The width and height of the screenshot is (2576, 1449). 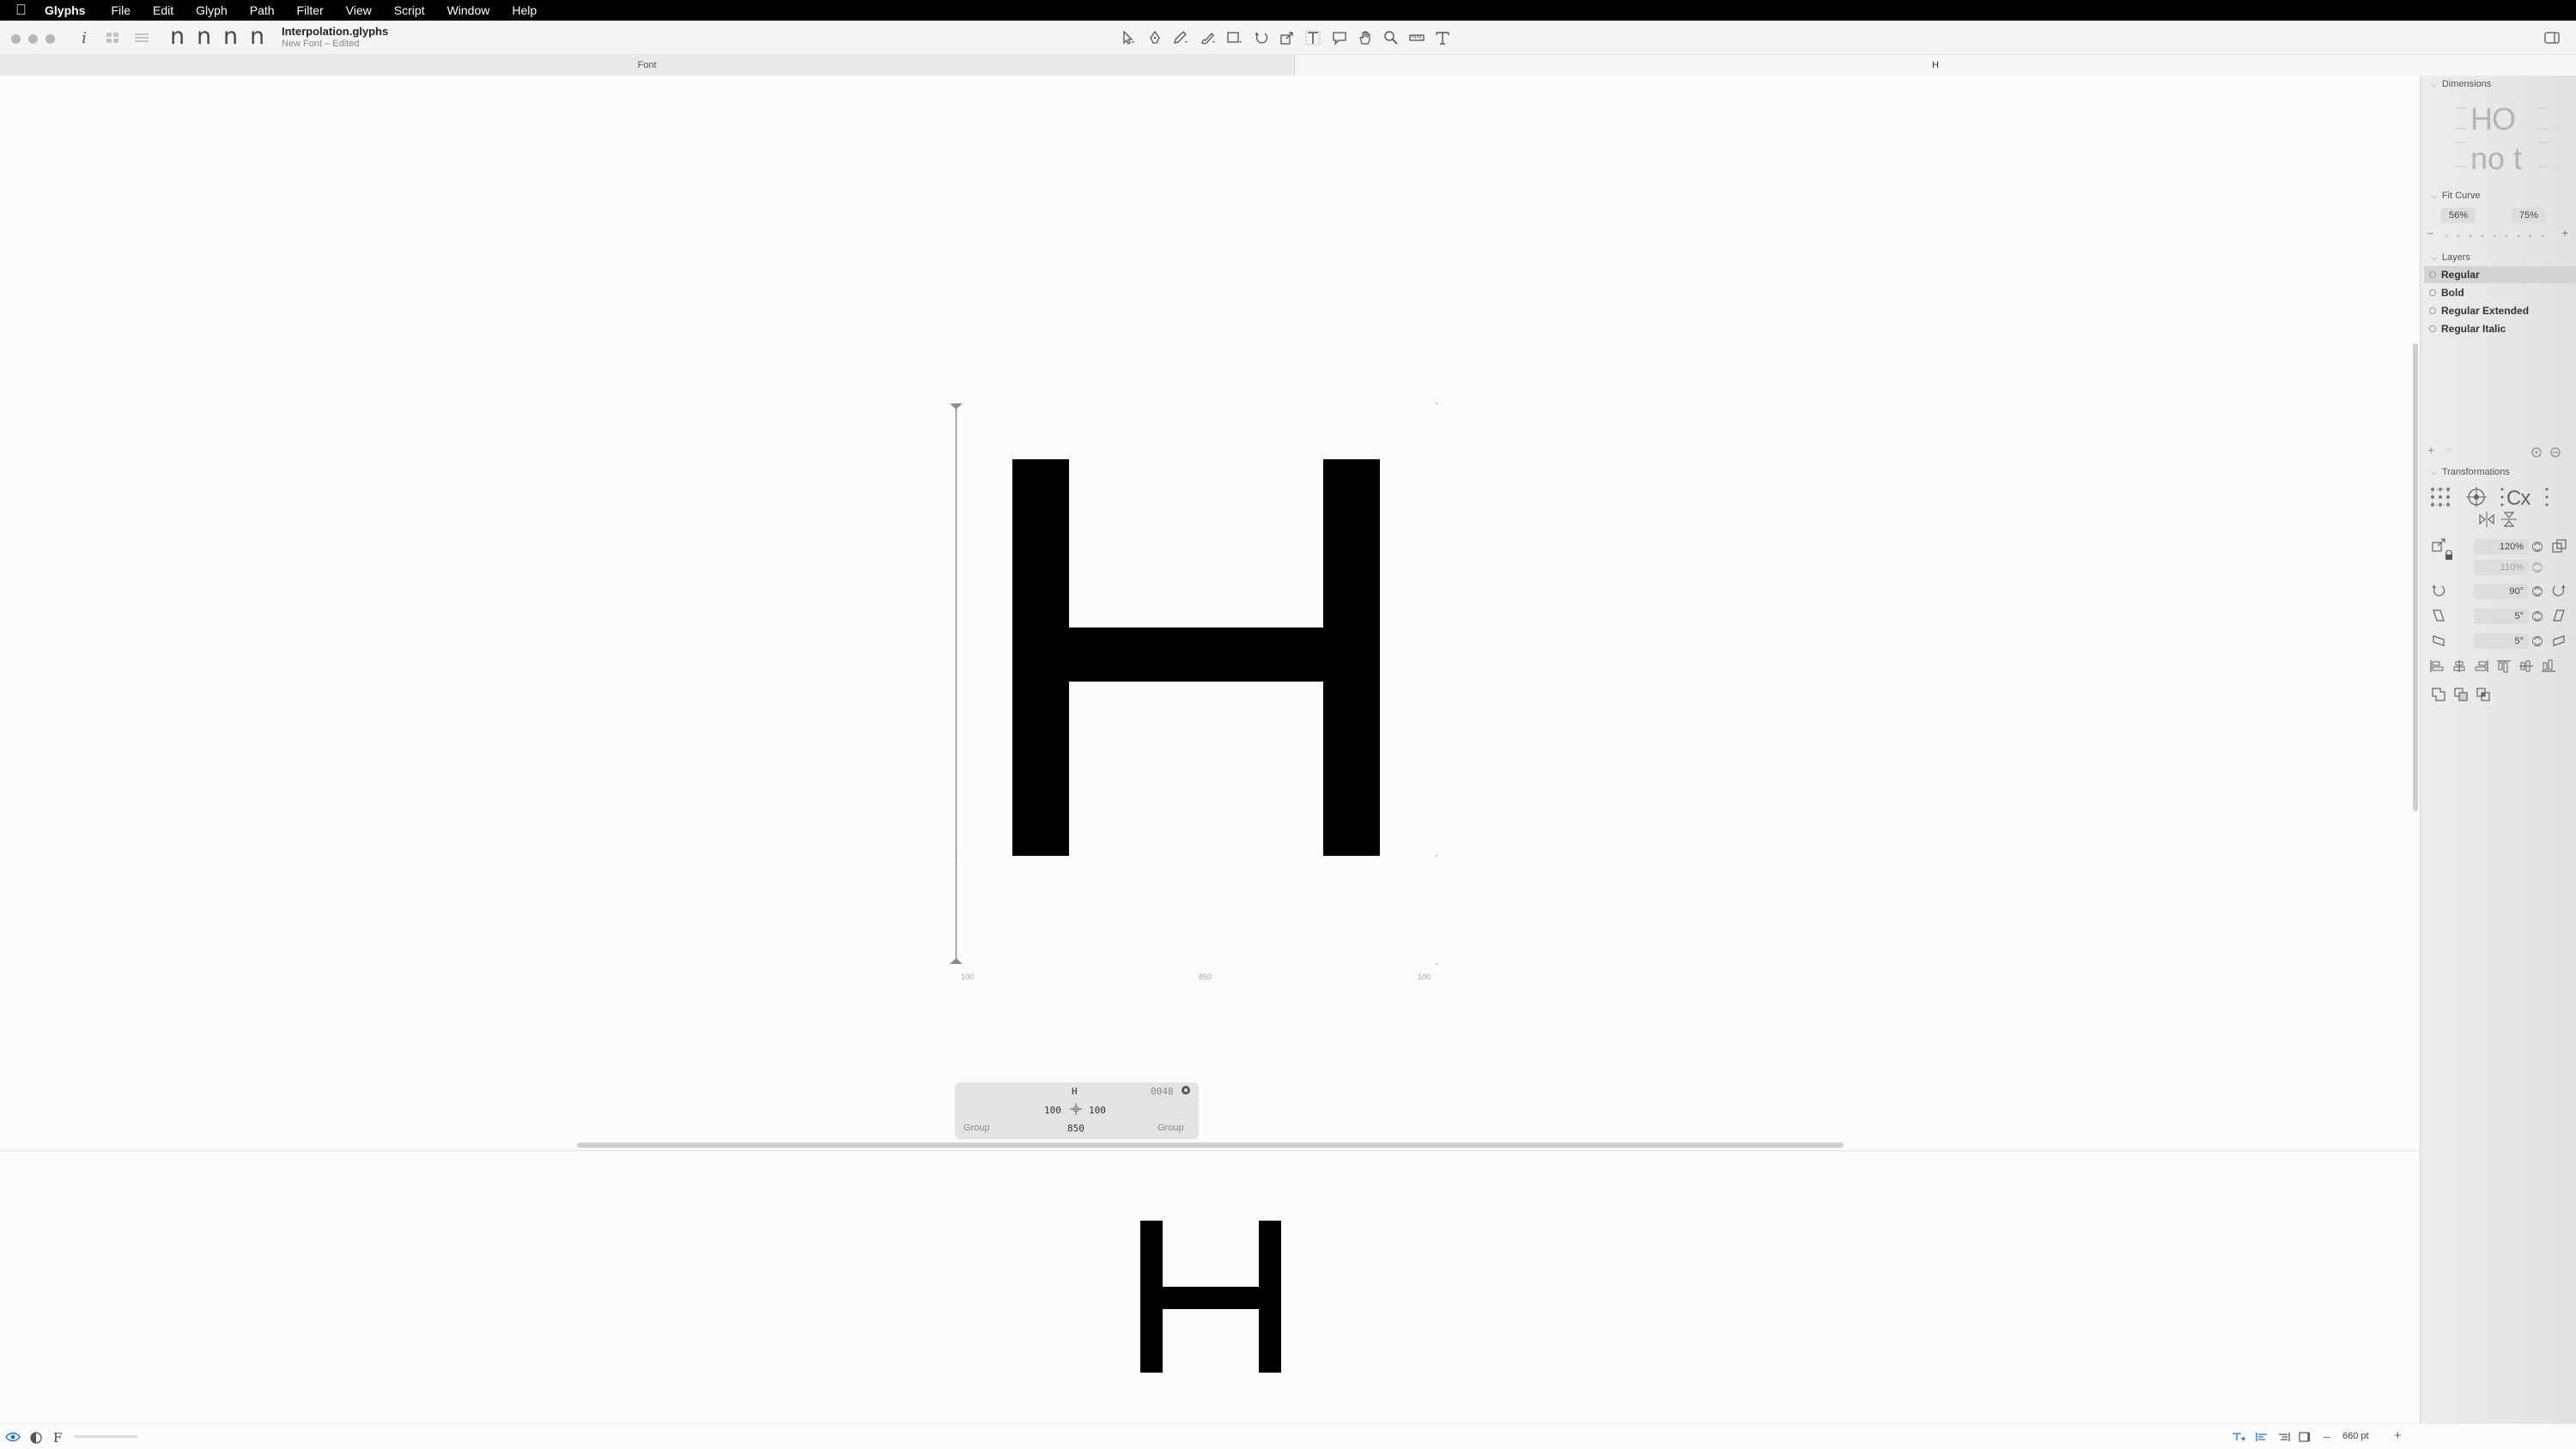 I want to click on rotate-right-icon, so click(x=2559, y=590).